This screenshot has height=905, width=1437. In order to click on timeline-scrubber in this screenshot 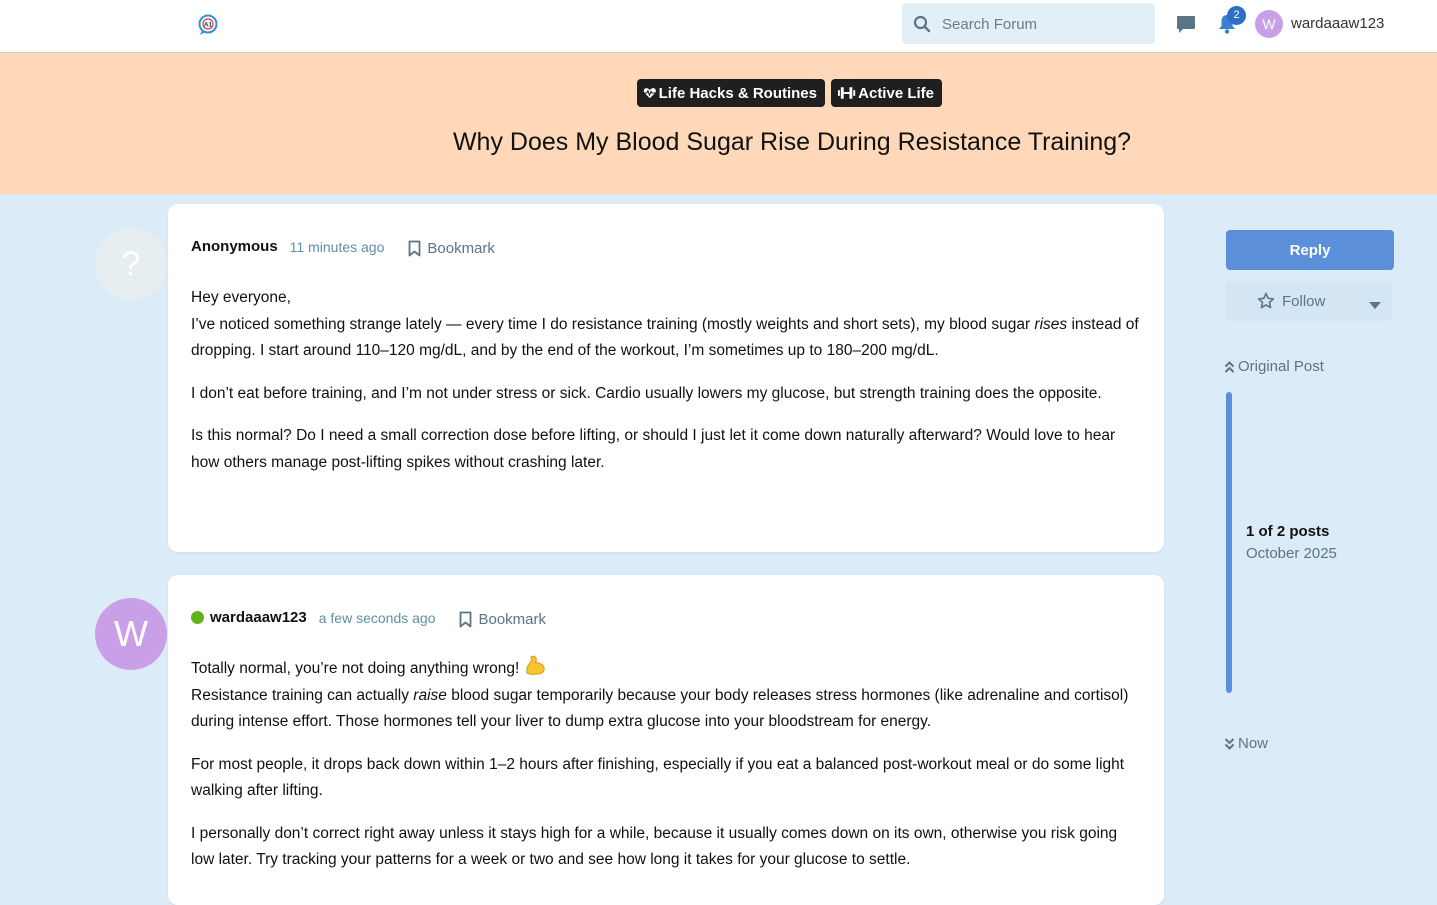, I will do `click(1229, 542)`.